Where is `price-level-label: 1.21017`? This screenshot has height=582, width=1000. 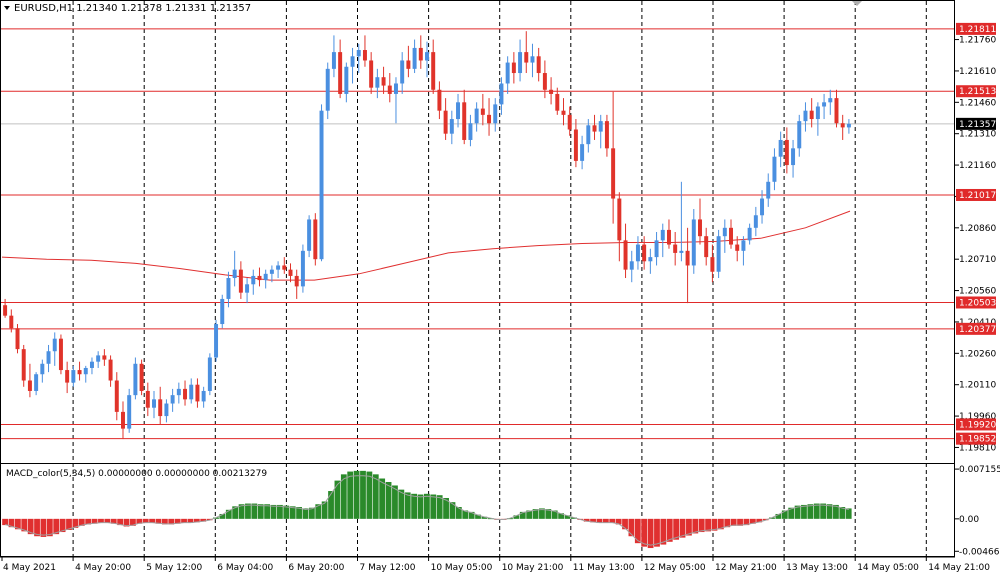
price-level-label: 1.21017 is located at coordinates (977, 196).